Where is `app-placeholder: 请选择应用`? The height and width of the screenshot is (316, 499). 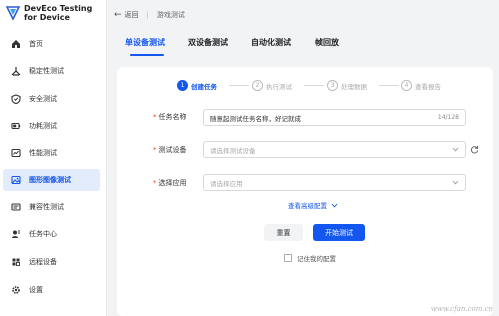
app-placeholder: 请选择应用 is located at coordinates (226, 183).